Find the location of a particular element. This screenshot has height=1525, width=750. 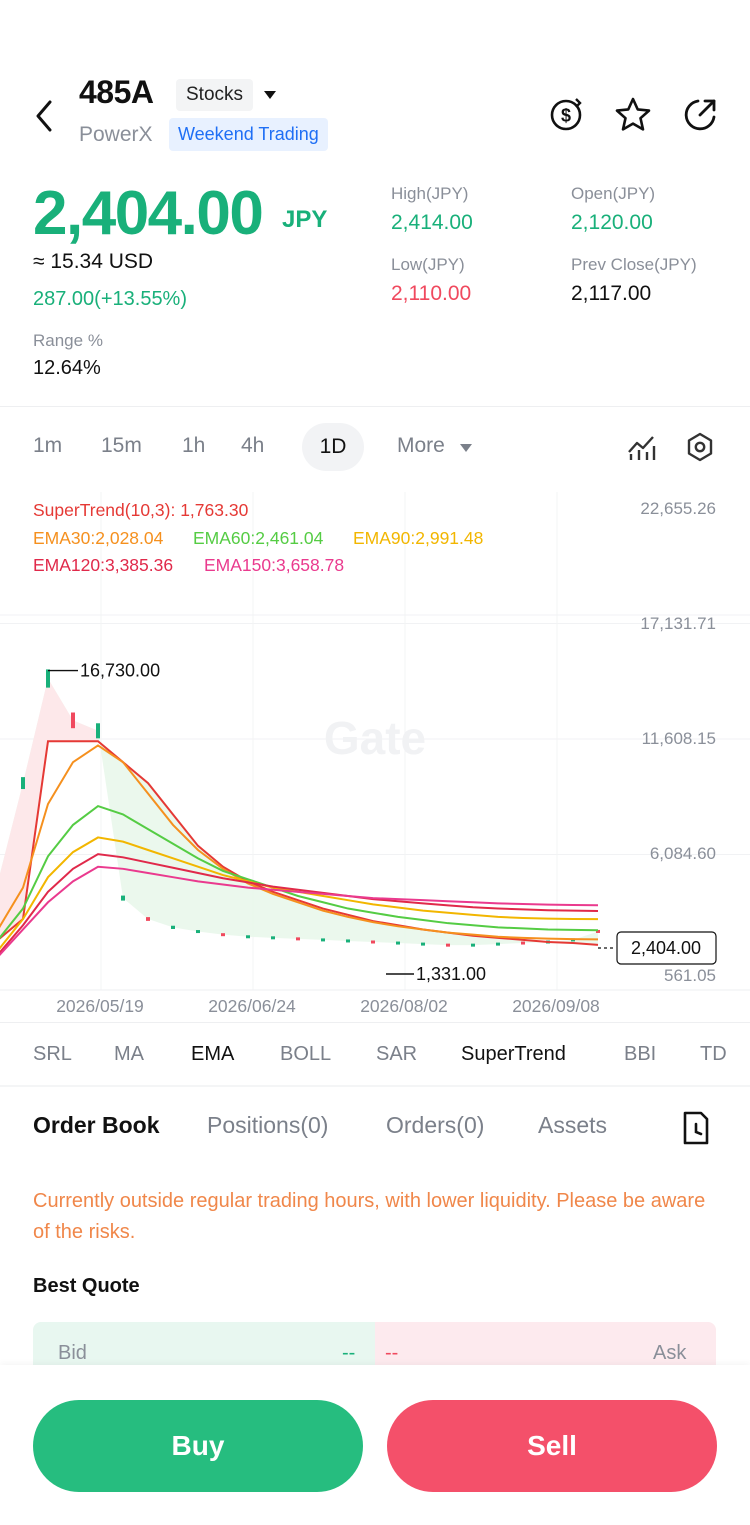

open-value: 2,120.00 is located at coordinates (612, 222).